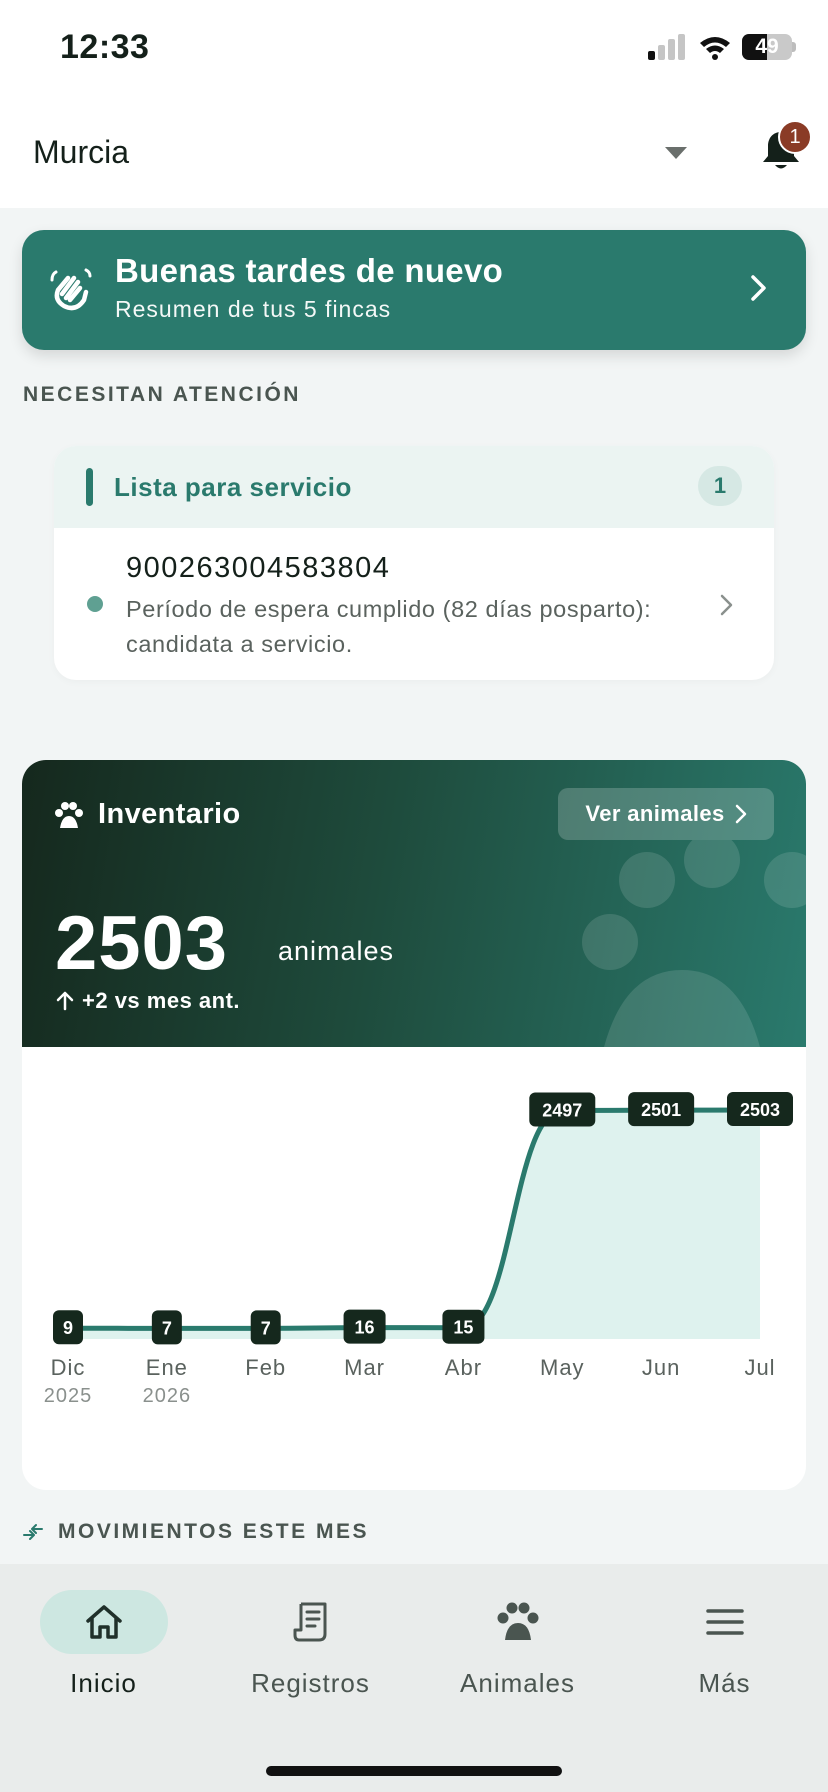  What do you see at coordinates (336, 951) in the screenshot?
I see `inventory-unit: animales` at bounding box center [336, 951].